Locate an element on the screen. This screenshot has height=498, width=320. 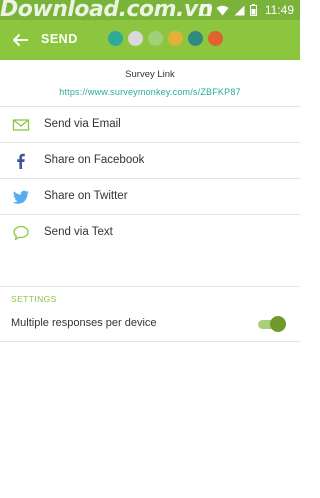
signal-icon is located at coordinates (239, 10).